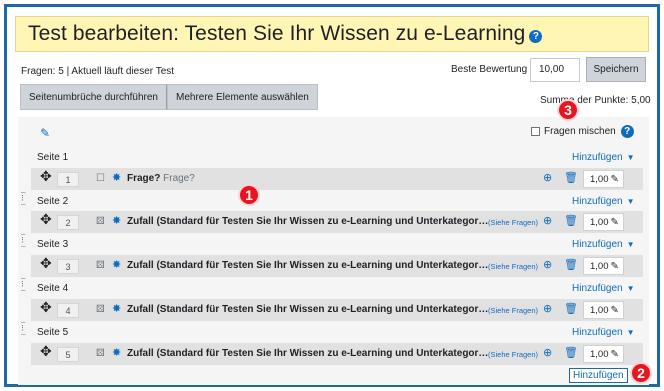  I want to click on select-multiple-button: Mehrere Elemente auswählen, so click(242, 97).